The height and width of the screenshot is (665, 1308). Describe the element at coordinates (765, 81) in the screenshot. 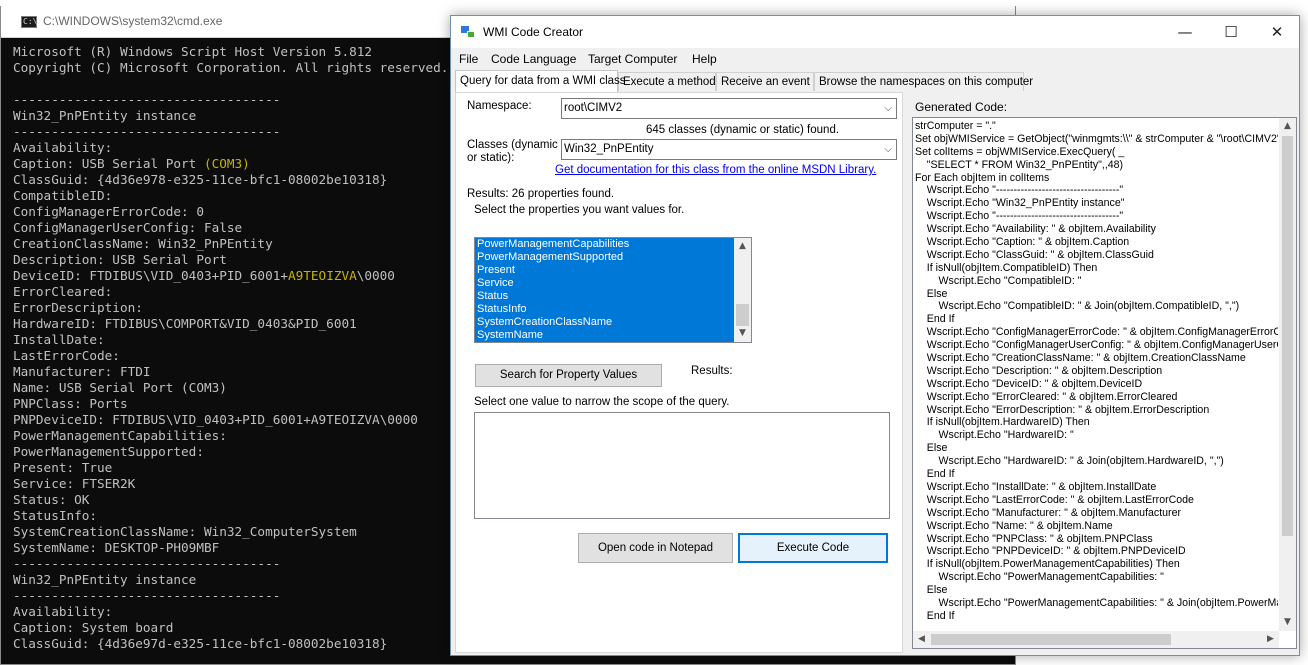

I see `tab-receive-event: Receive an event` at that location.